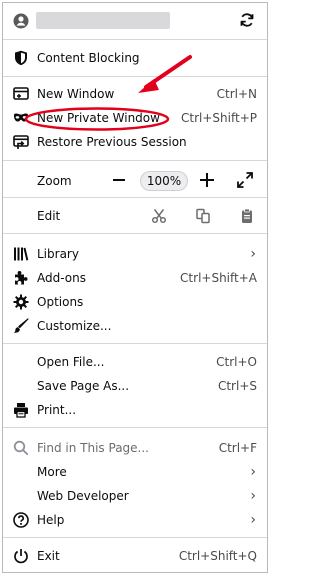  What do you see at coordinates (60, 302) in the screenshot?
I see `options-label: Options` at bounding box center [60, 302].